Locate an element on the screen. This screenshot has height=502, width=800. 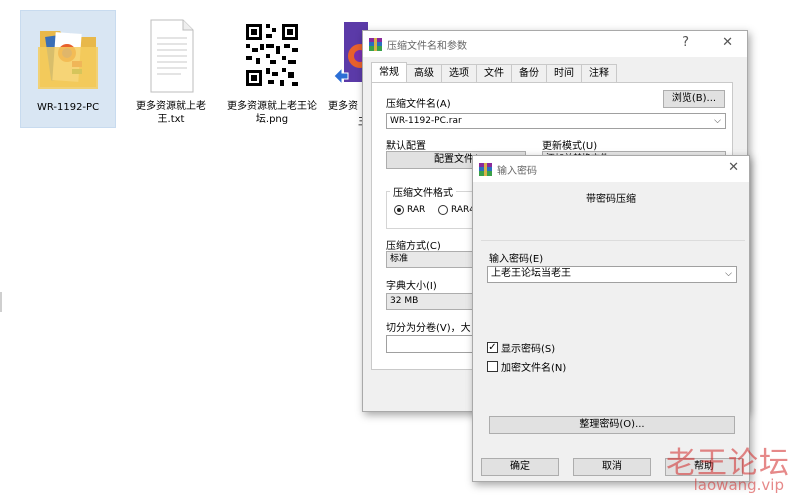
desktop-icon-label: WR-1192-PC is located at coordinates (68, 107).